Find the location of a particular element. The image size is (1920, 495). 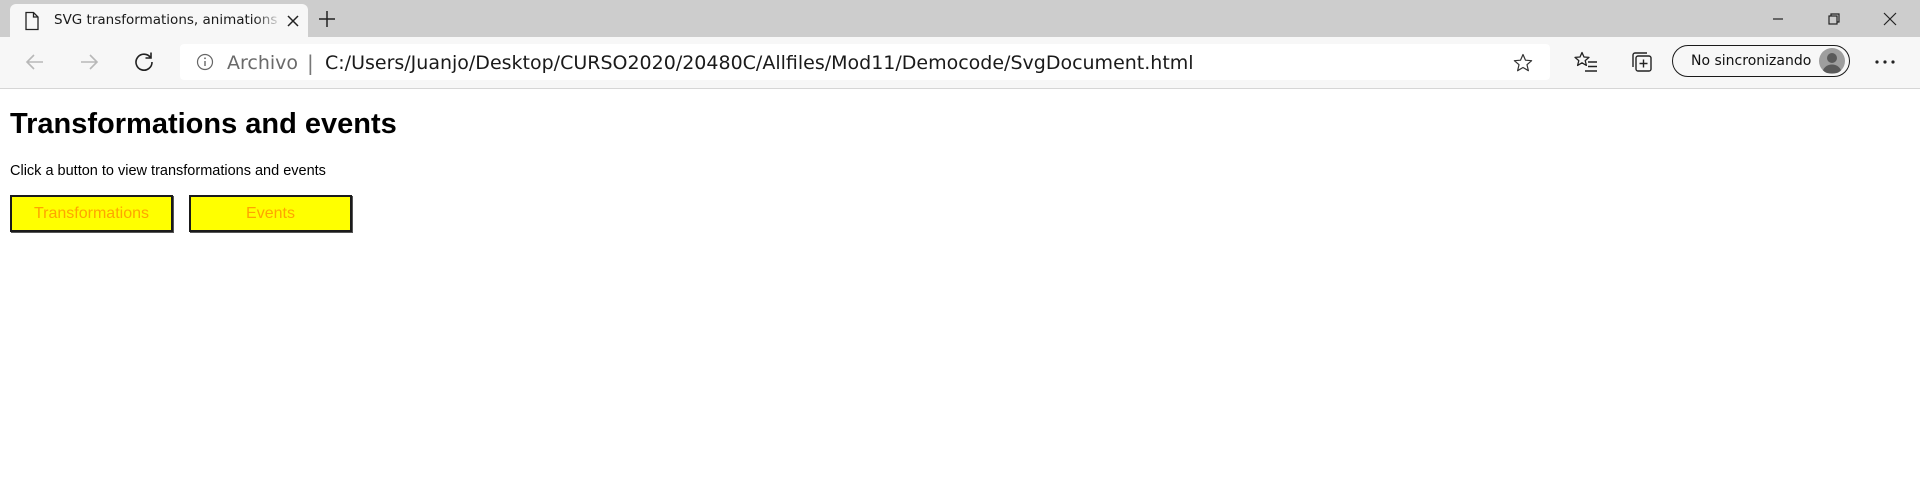

transformations-button: Transformations is located at coordinates (91, 213).